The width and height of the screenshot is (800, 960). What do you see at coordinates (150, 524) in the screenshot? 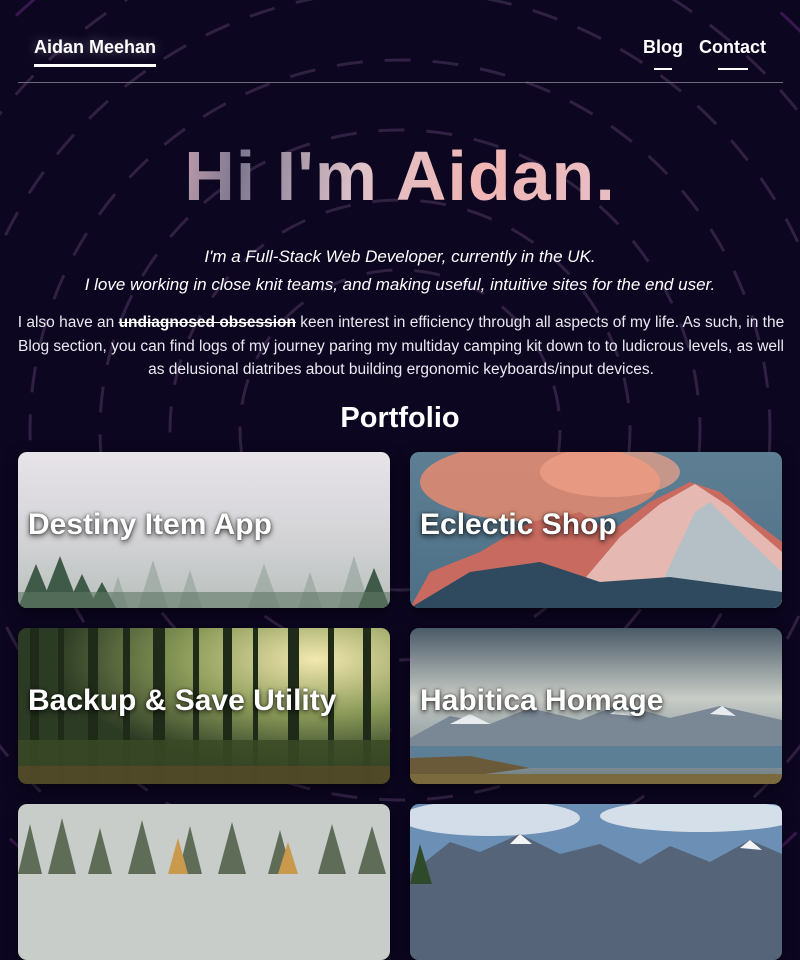
I see `project-title: Destiny Item App` at bounding box center [150, 524].